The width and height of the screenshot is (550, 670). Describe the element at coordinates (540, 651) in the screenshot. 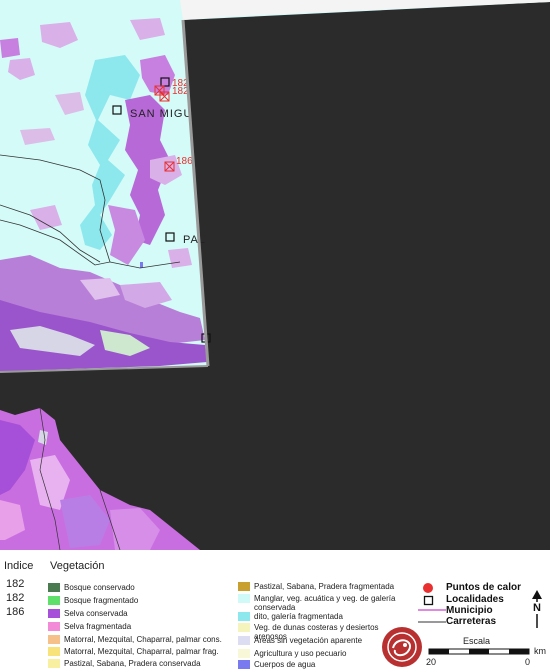

I see `scale-unit: km` at that location.